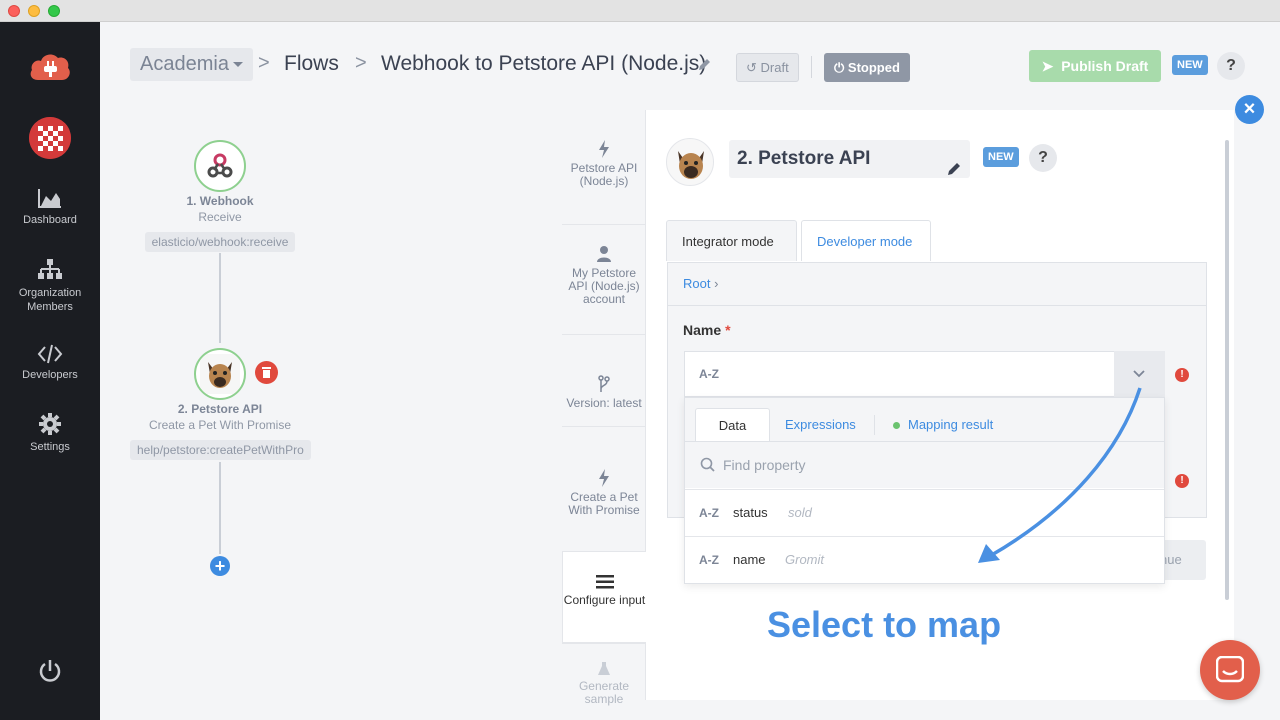  I want to click on organization-avatar, so click(50, 138).